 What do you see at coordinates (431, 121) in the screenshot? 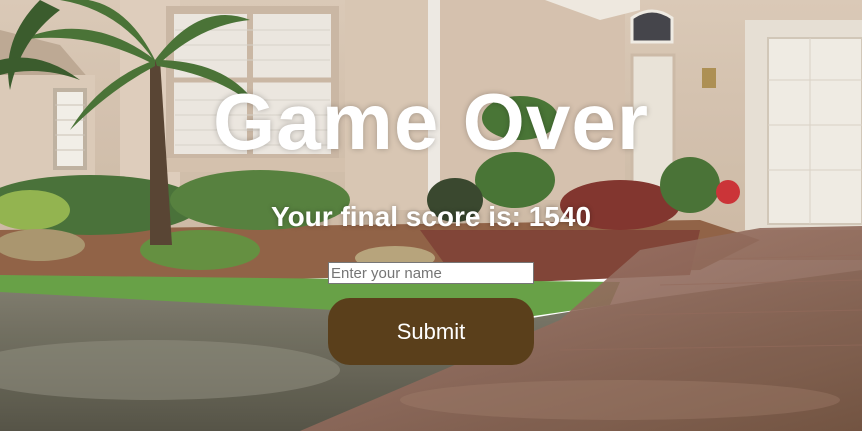
I see `game-over-title: Game Over` at bounding box center [431, 121].